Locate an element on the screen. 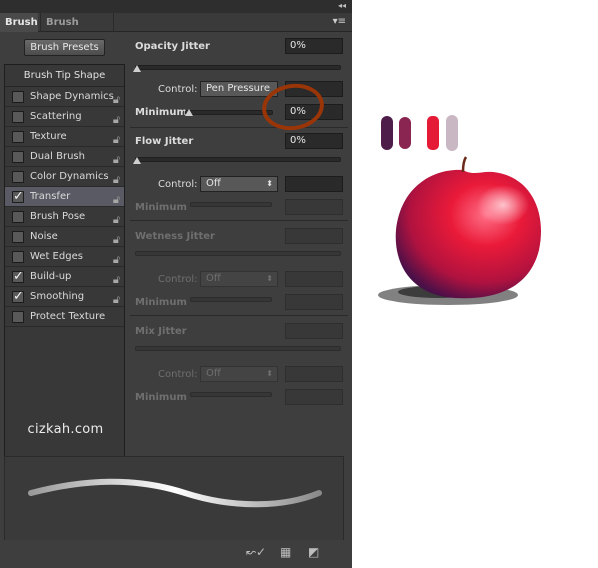 Image resolution: width=598 pixels, height=568 pixels. mix-jitter-label: Mix Jitter is located at coordinates (161, 331).